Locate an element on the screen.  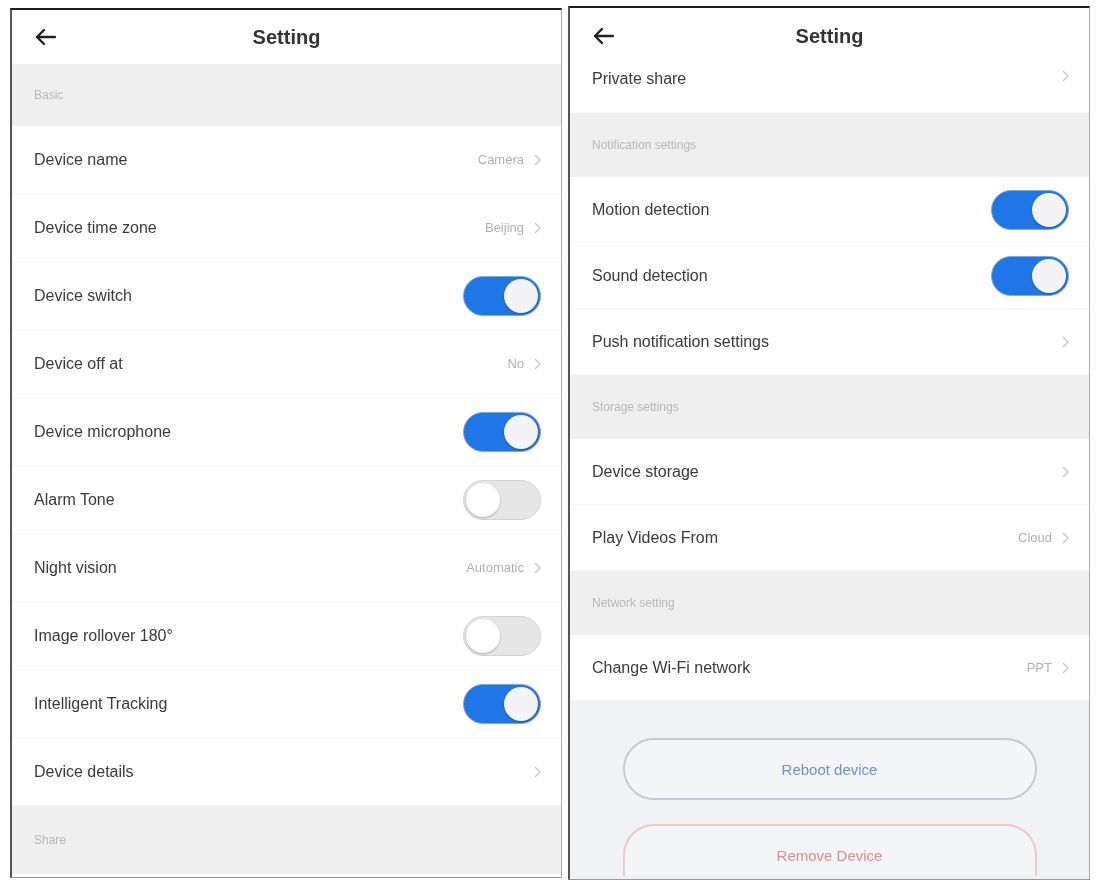
setting-label: Alarm Tone is located at coordinates (75, 499).